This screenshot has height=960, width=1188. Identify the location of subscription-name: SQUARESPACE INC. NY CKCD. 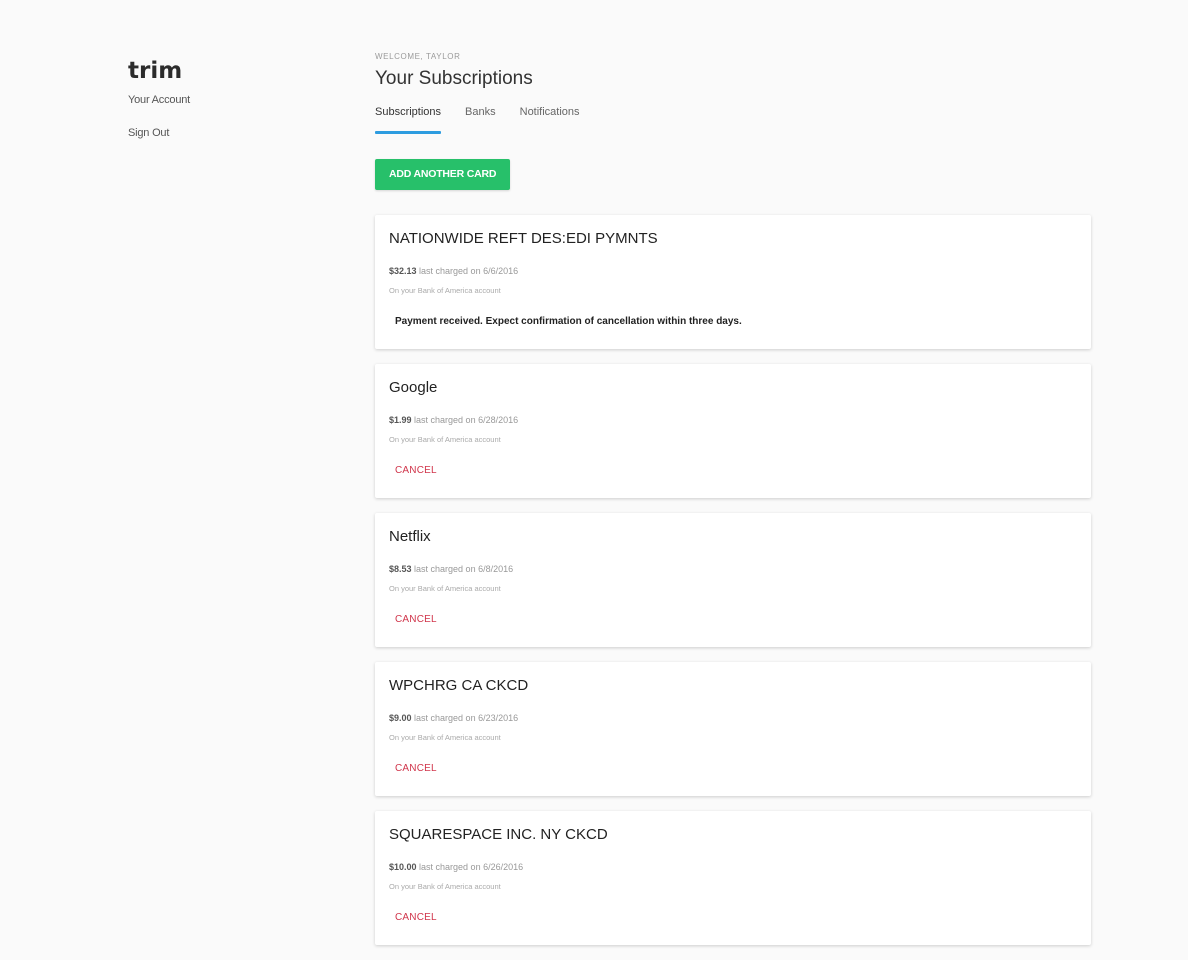
(498, 834).